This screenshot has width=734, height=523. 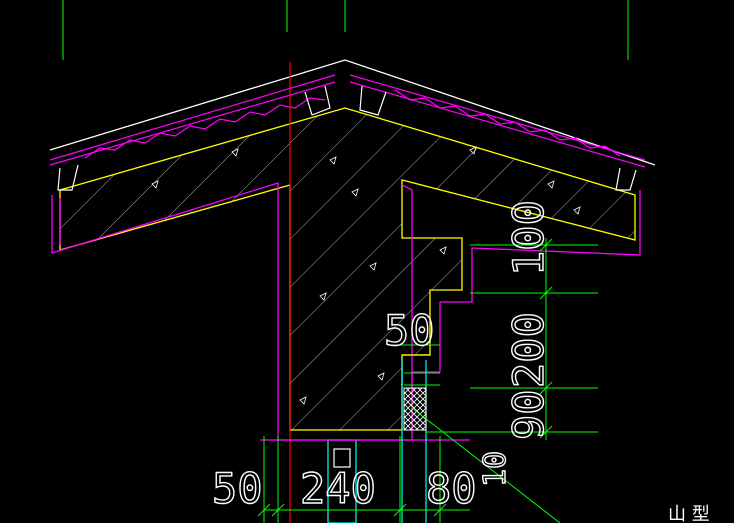 What do you see at coordinates (528, 414) in the screenshot?
I see `dim-90: 90` at bounding box center [528, 414].